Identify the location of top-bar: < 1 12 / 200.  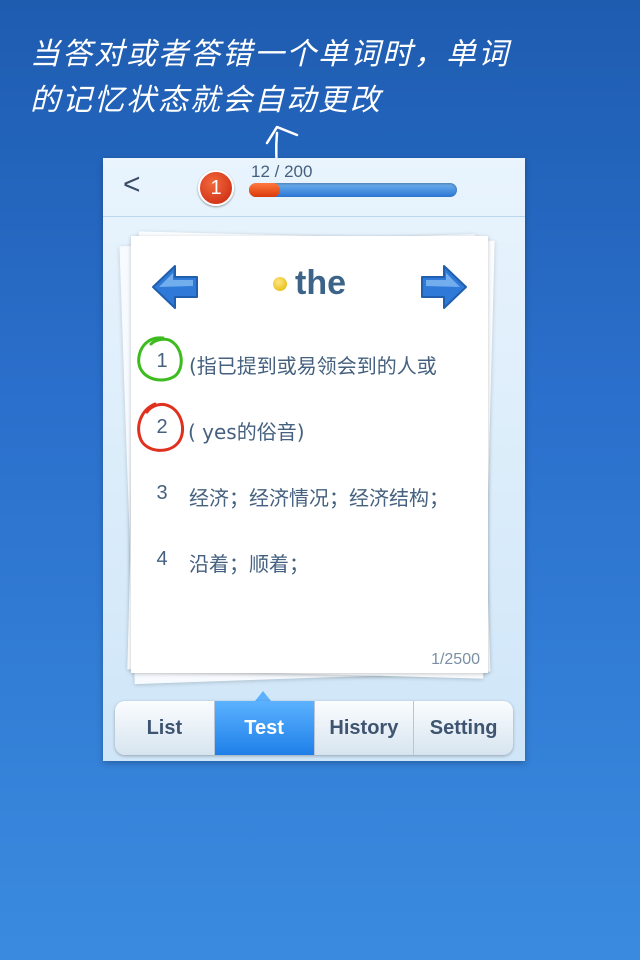
(314, 187).